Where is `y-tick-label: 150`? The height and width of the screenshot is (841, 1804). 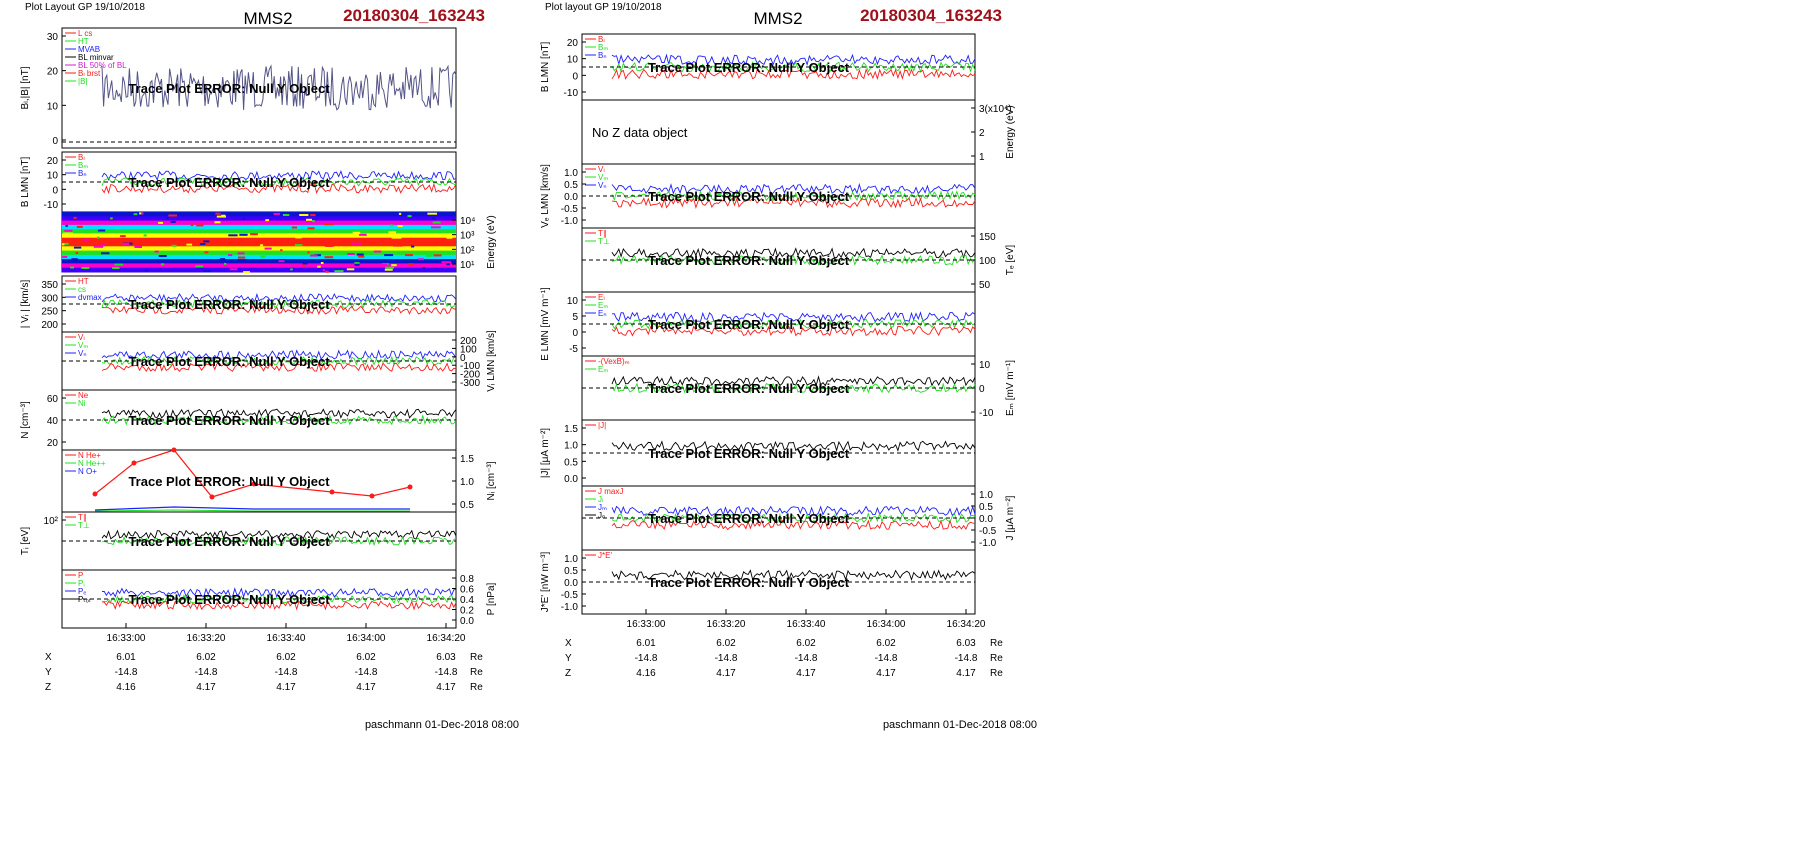 y-tick-label: 150 is located at coordinates (987, 237).